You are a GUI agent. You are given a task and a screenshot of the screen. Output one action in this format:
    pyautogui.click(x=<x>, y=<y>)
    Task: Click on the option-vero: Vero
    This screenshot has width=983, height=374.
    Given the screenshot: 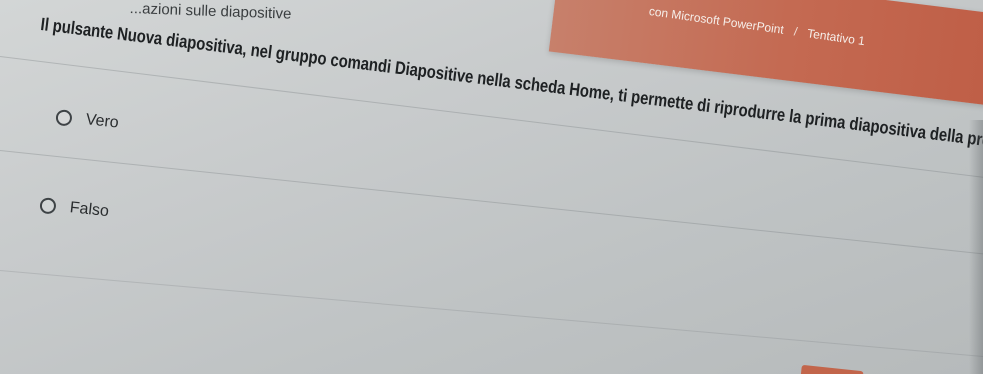 What is the action you would take?
    pyautogui.click(x=87, y=120)
    